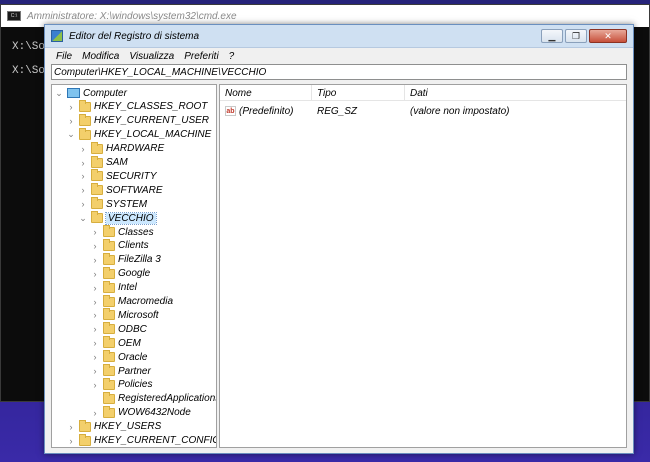 The width and height of the screenshot is (650, 462). What do you see at coordinates (358, 93) in the screenshot?
I see `column-header-tipo: Tipo` at bounding box center [358, 93].